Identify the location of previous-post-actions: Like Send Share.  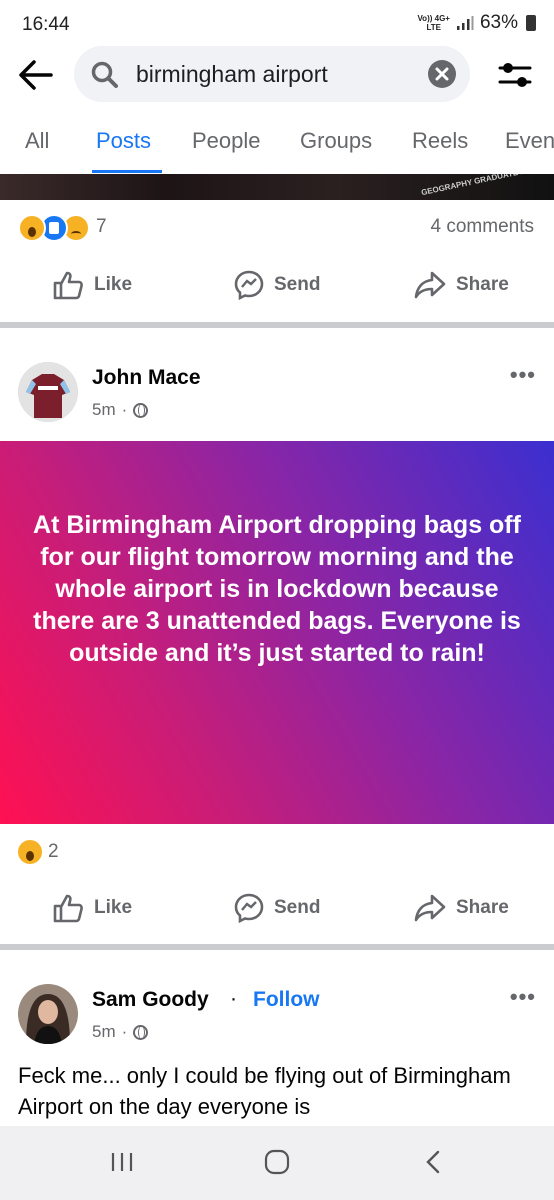
(277, 286).